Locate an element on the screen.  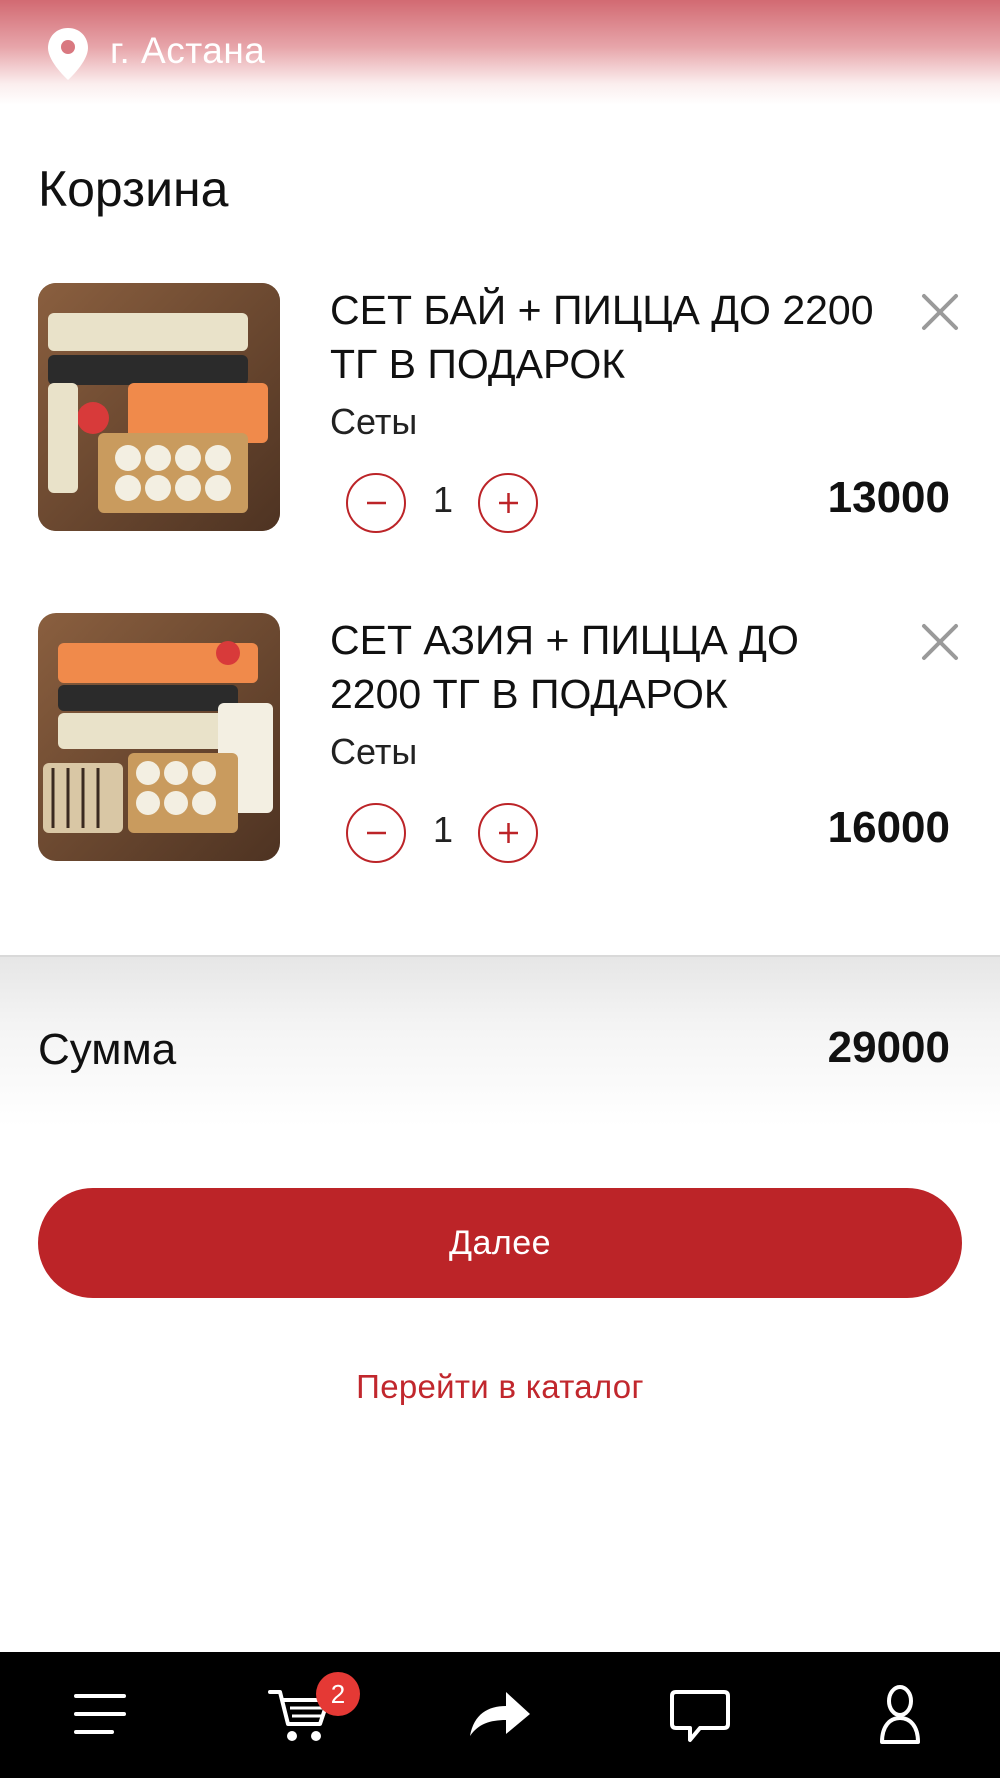
order-summary: Сумма 29000 is located at coordinates (500, 1041).